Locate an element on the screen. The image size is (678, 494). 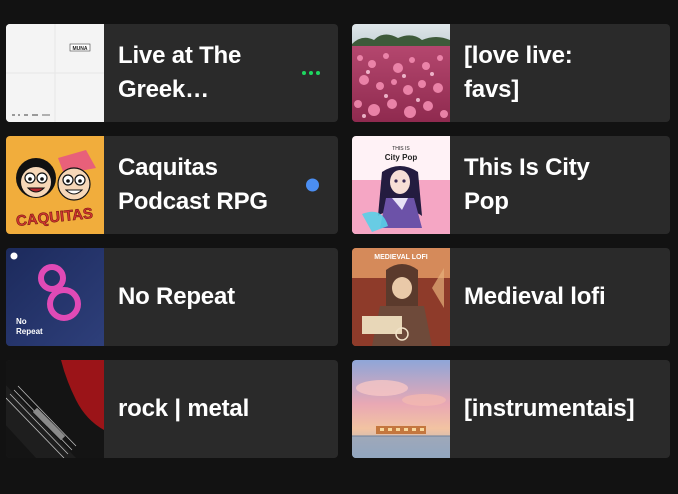
playing-dots-icon is located at coordinates (311, 73).